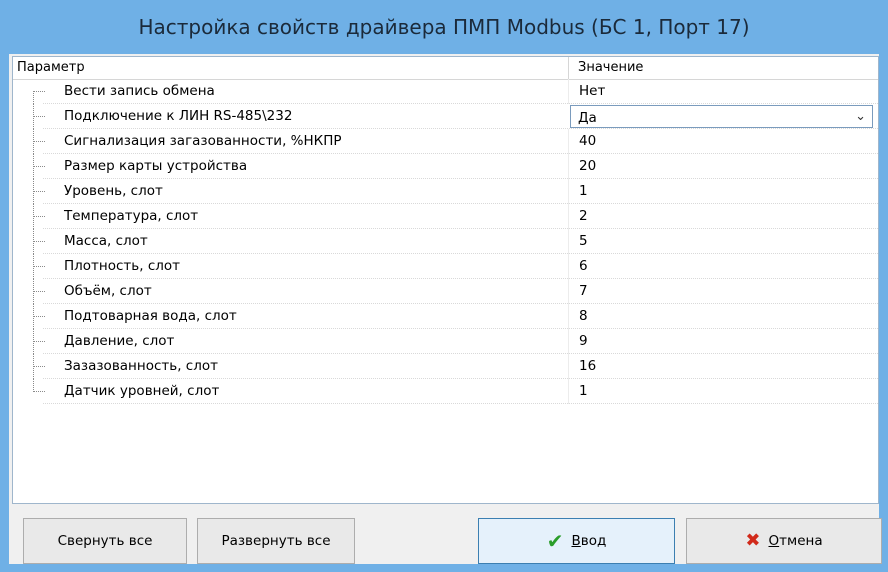 The width and height of the screenshot is (888, 572). What do you see at coordinates (156, 166) in the screenshot?
I see `param-name: Размер карты устройства` at bounding box center [156, 166].